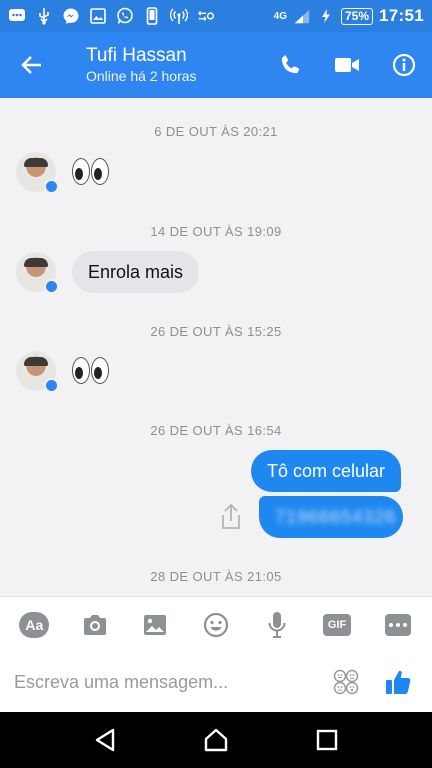 This screenshot has height=768, width=432. What do you see at coordinates (401, 15) in the screenshot?
I see `clock: 17:51` at bounding box center [401, 15].